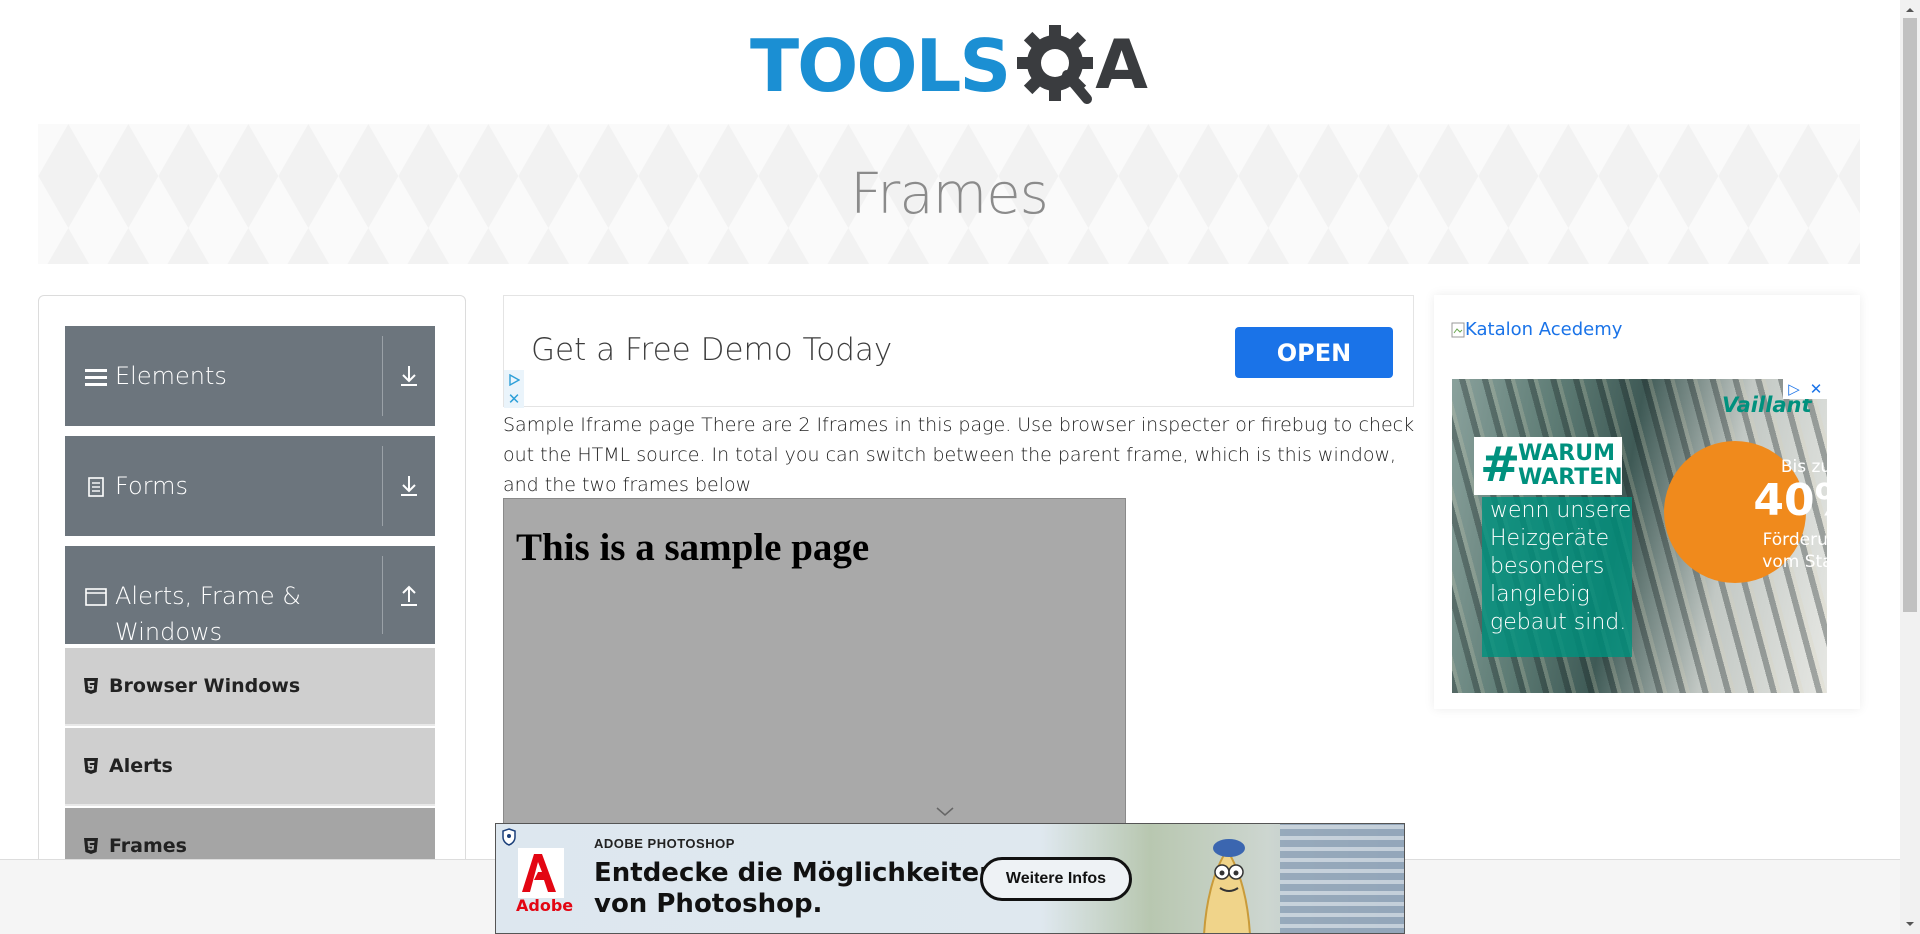  What do you see at coordinates (1058, 66) in the screenshot?
I see `gear-icon` at bounding box center [1058, 66].